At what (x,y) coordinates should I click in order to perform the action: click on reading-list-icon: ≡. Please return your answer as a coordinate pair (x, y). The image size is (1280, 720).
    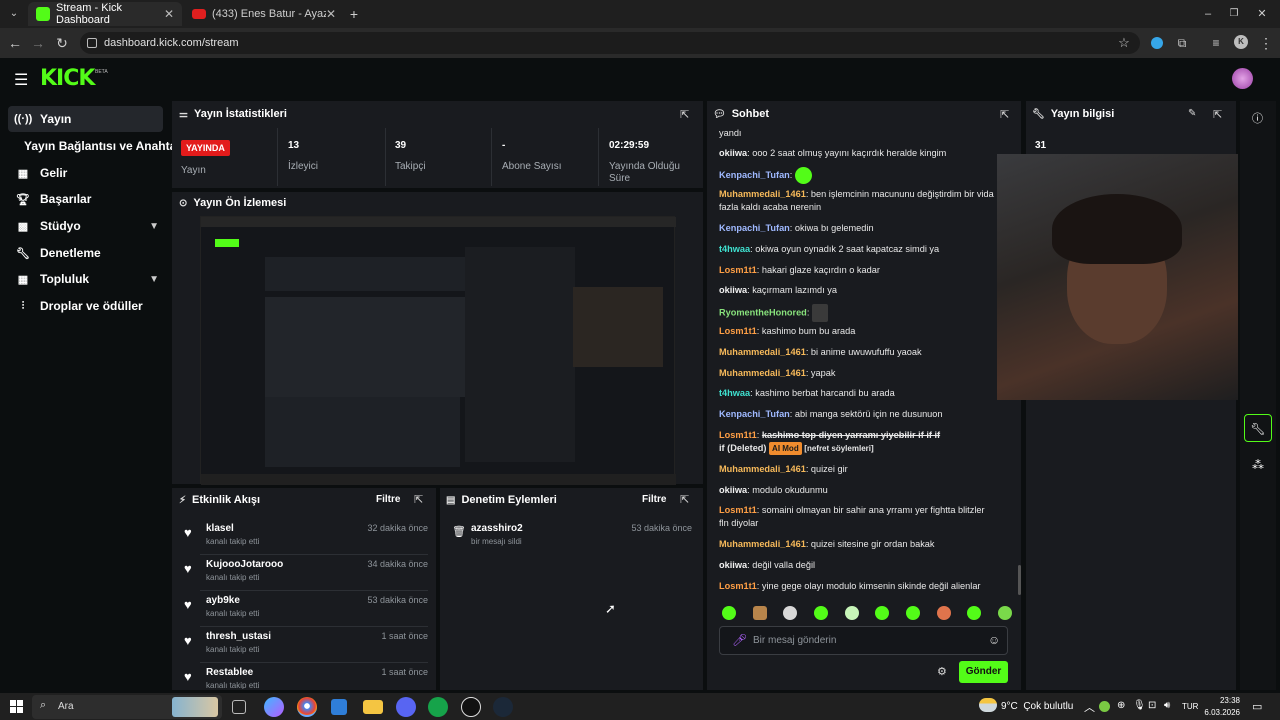
    Looking at the image, I should click on (1216, 43).